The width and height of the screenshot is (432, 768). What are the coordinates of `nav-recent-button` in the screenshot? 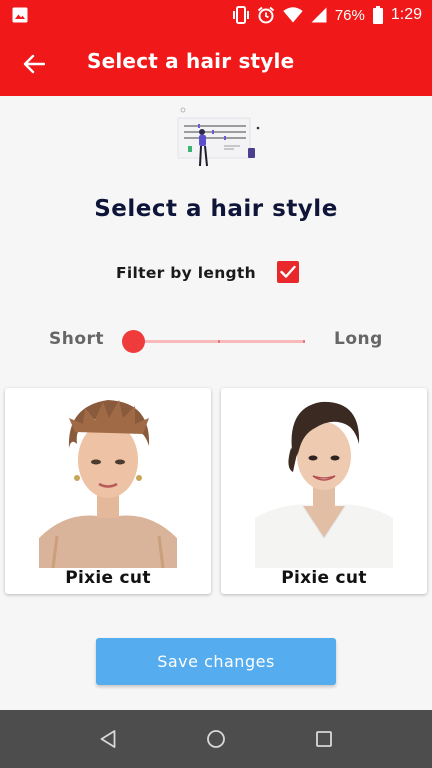 It's located at (324, 739).